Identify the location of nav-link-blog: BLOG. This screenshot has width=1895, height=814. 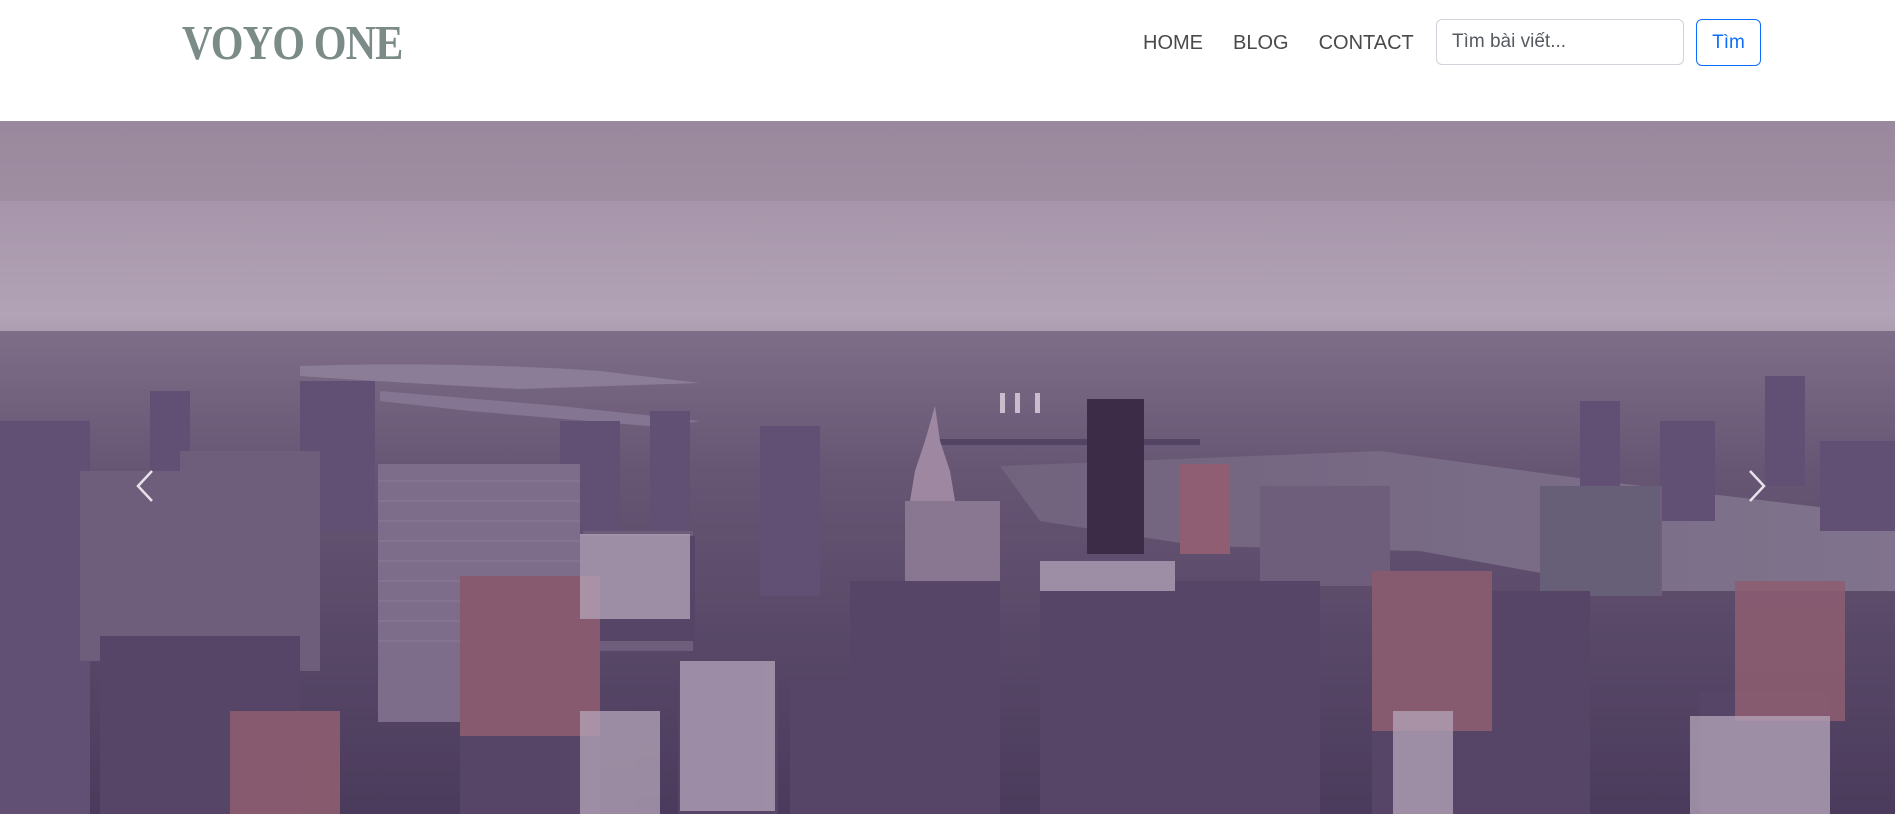
(1261, 43).